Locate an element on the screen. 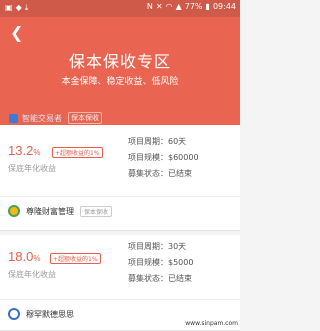 This screenshot has height=331, width=320. status-bar: ▣ ◆ ⤓ N ✕ ◠ ▲ 77% ▮ 09:44 is located at coordinates (120, 8).